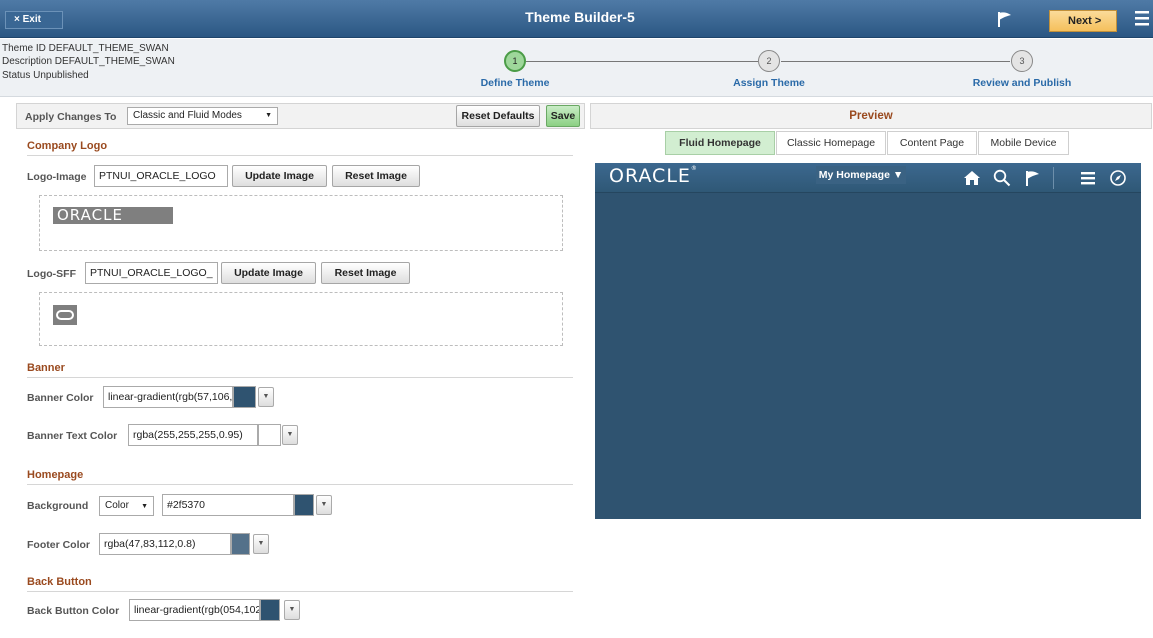  Describe the element at coordinates (563, 116) in the screenshot. I see `save-button: Save` at that location.